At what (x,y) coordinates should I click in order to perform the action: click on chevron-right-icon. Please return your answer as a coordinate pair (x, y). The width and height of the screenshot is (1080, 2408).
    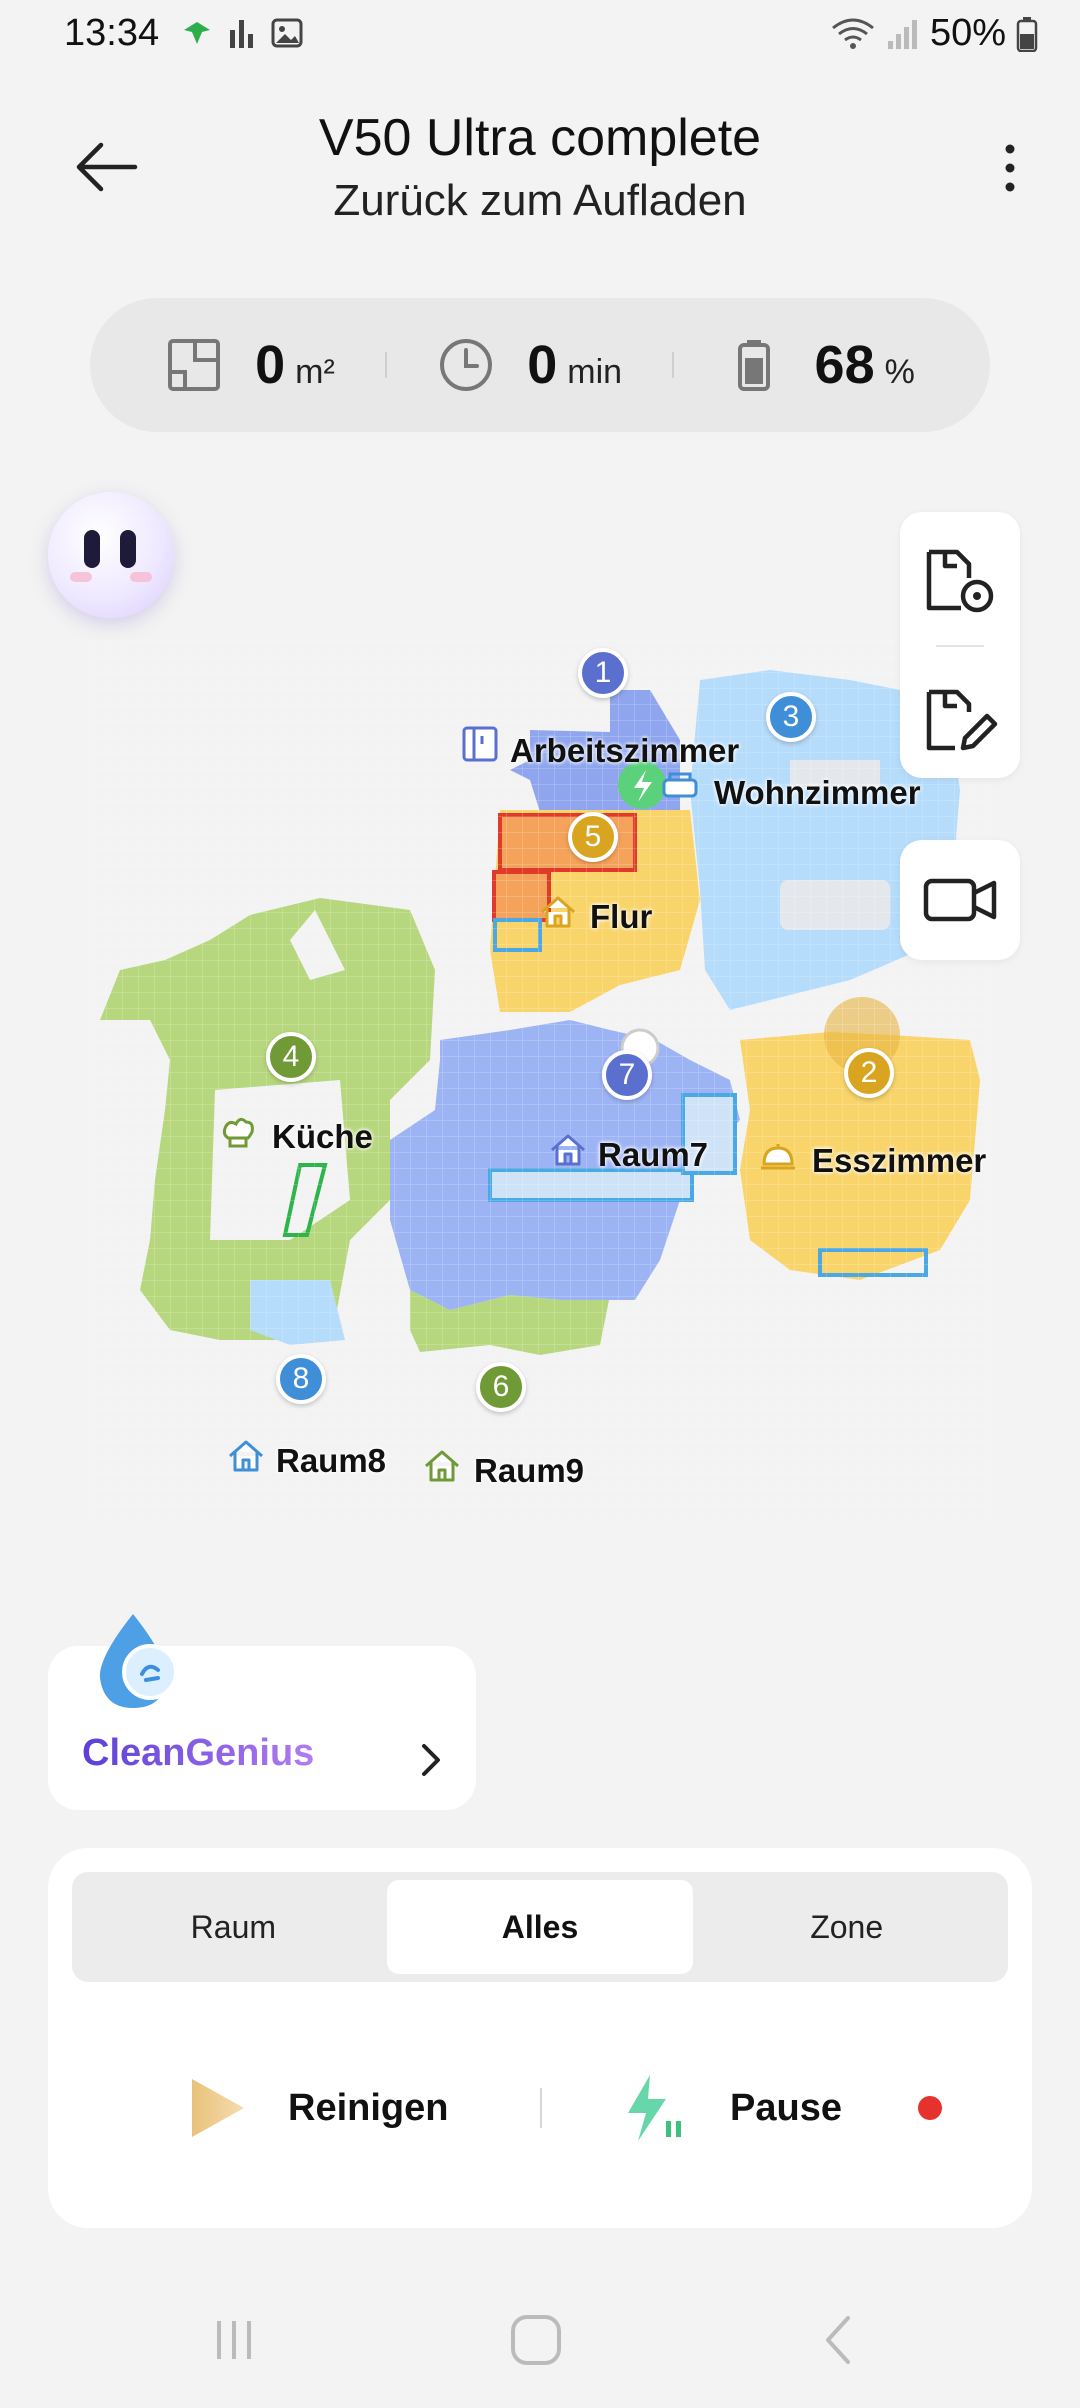
    Looking at the image, I should click on (431, 1760).